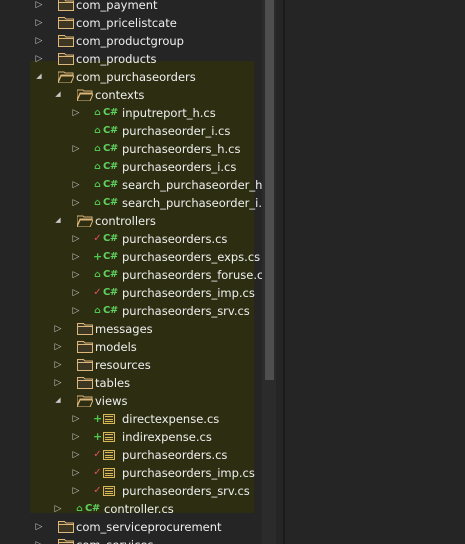 Image resolution: width=465 pixels, height=544 pixels. Describe the element at coordinates (131, 401) in the screenshot. I see `tree-folder-node: views` at that location.